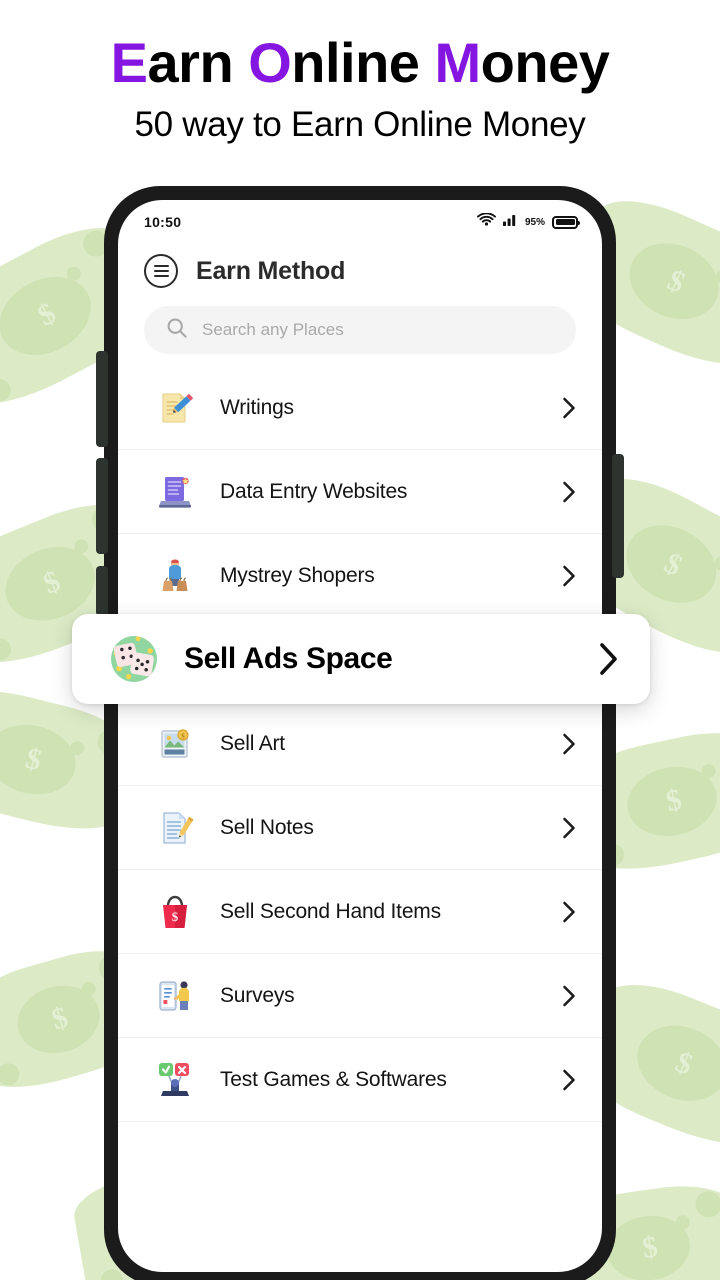 This screenshot has width=720, height=1280. What do you see at coordinates (175, 576) in the screenshot?
I see `shopper-person-icon` at bounding box center [175, 576].